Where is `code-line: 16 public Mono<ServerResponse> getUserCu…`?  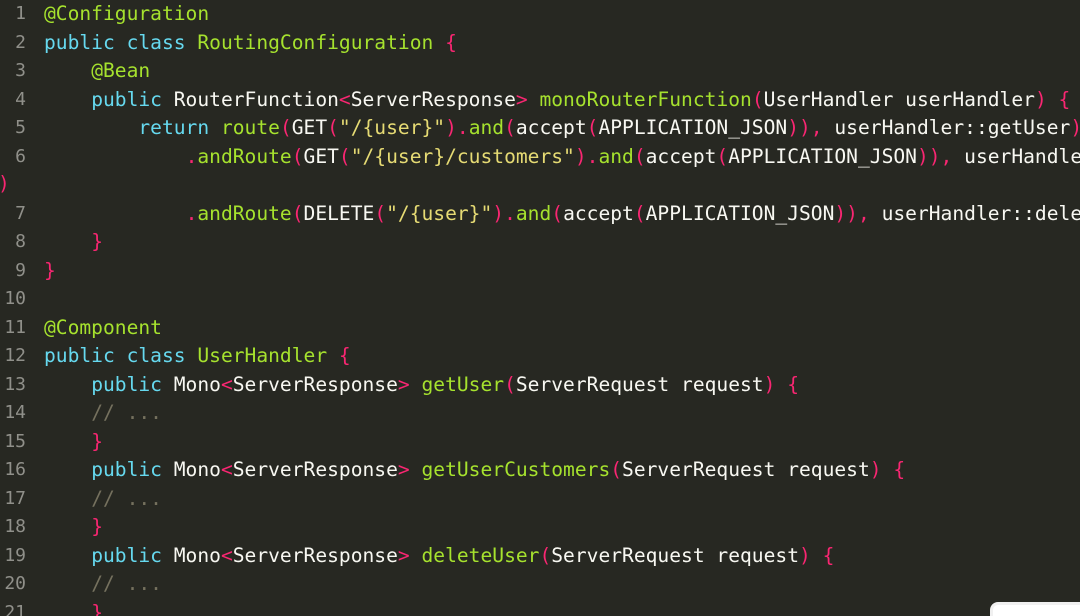
code-line: 16 public Mono<ServerResponse> getUserCu… is located at coordinates (540, 470).